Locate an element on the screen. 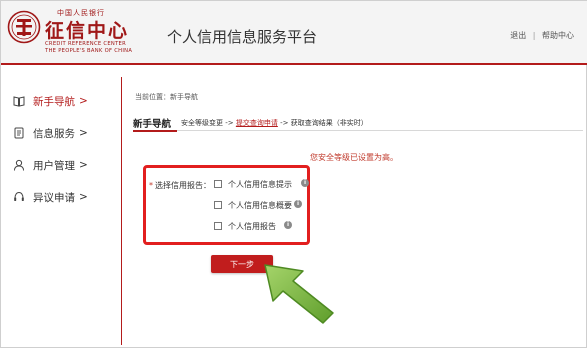  logo-english-line1: CREDIT REFERENCE CENTER is located at coordinates (86, 44).